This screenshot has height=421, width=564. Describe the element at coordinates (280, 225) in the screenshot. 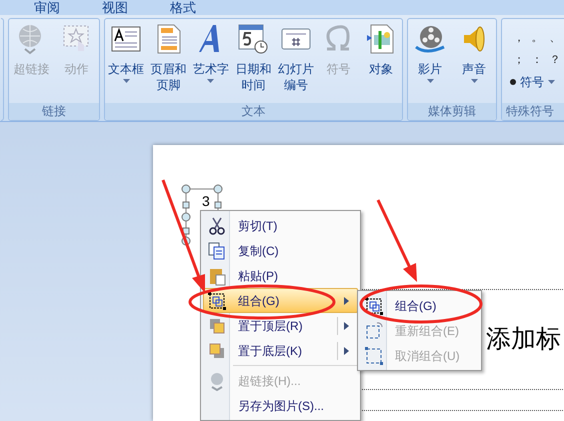

I see `menu-item: 剪切(T)` at that location.